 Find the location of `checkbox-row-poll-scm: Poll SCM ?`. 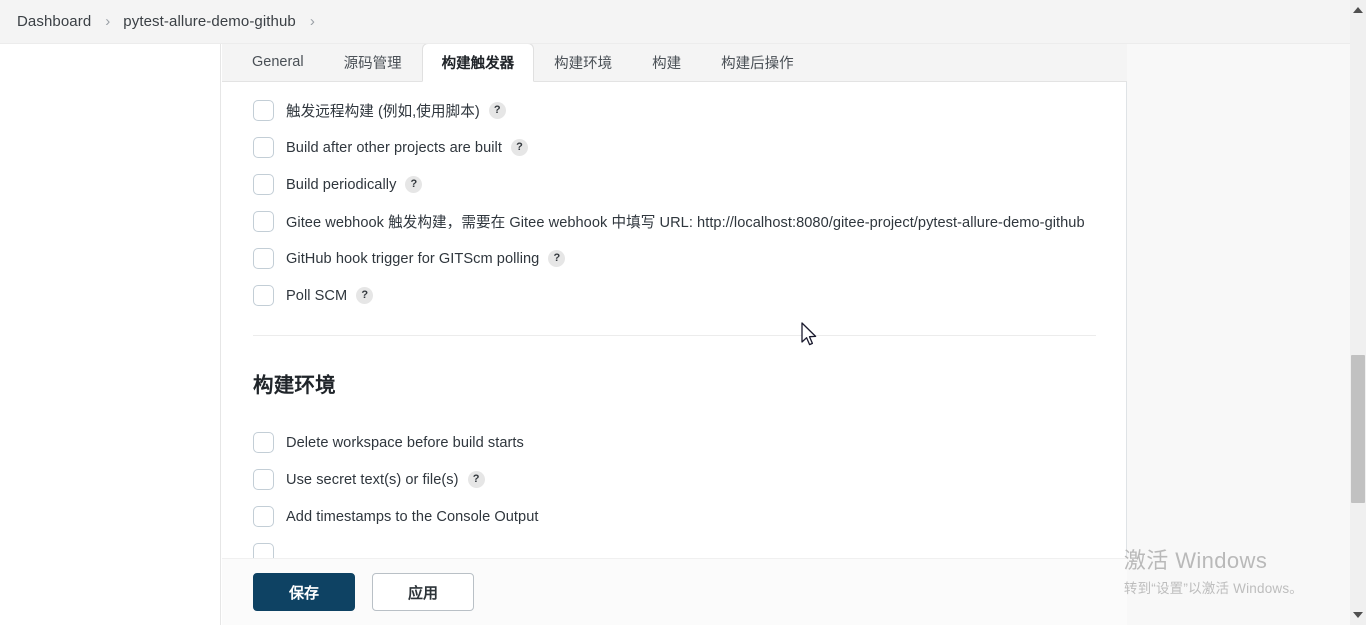

checkbox-row-poll-scm: Poll SCM ? is located at coordinates (689, 295).